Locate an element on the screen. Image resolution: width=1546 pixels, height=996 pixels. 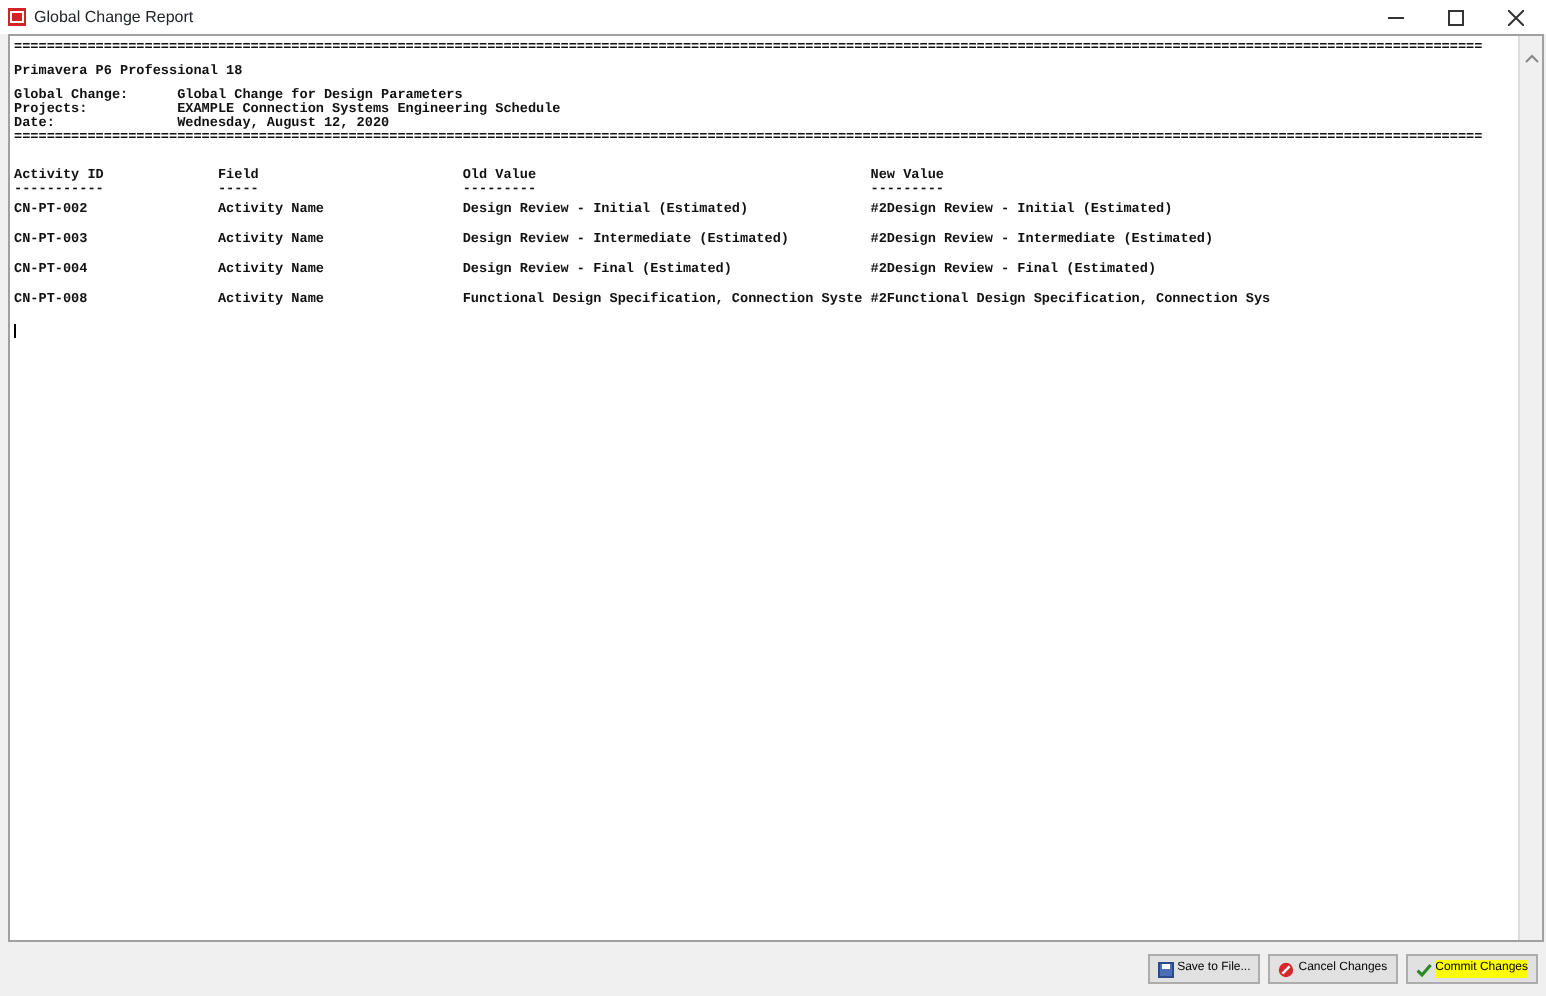
app-icon is located at coordinates (17, 17).